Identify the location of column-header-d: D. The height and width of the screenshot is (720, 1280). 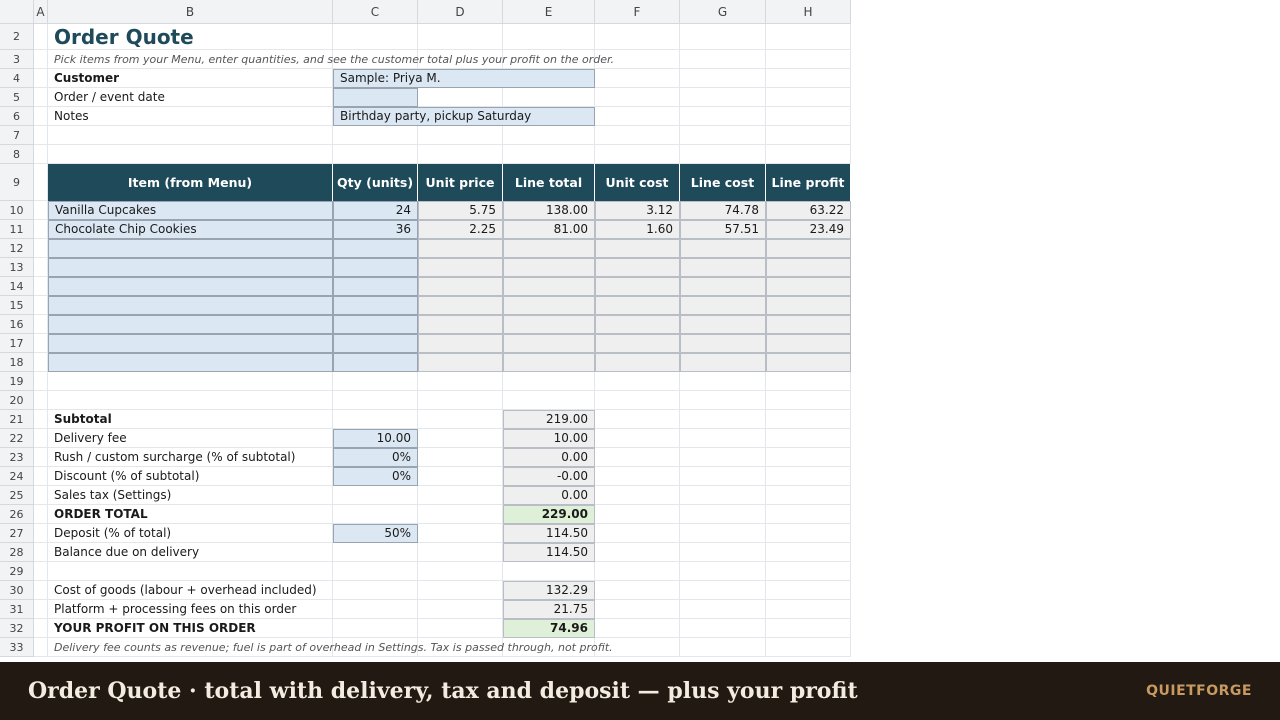
(460, 12).